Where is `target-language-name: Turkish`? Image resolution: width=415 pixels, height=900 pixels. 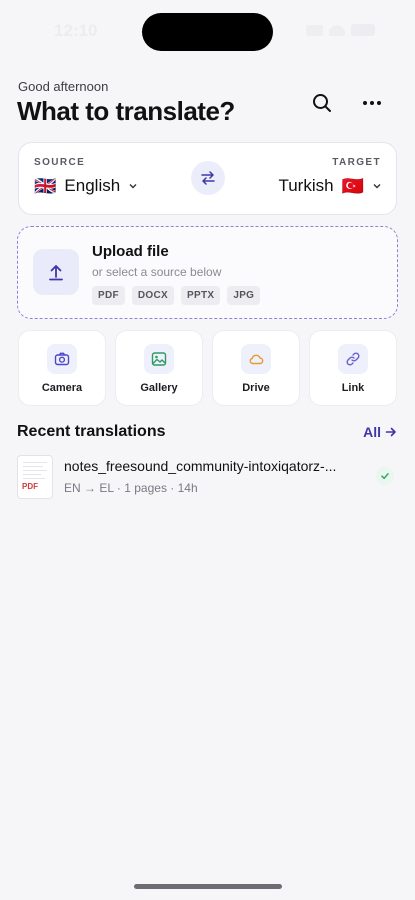 target-language-name: Turkish is located at coordinates (306, 185).